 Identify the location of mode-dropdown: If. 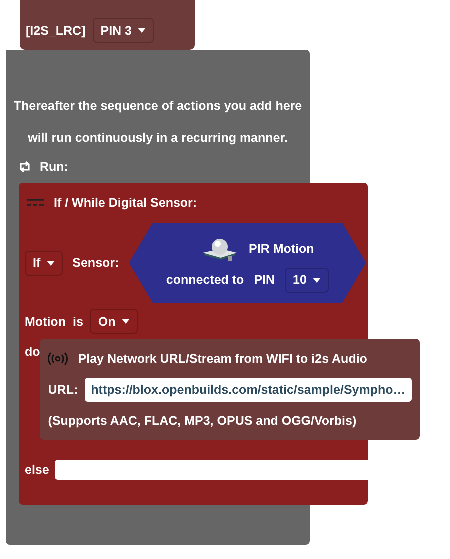
(44, 263).